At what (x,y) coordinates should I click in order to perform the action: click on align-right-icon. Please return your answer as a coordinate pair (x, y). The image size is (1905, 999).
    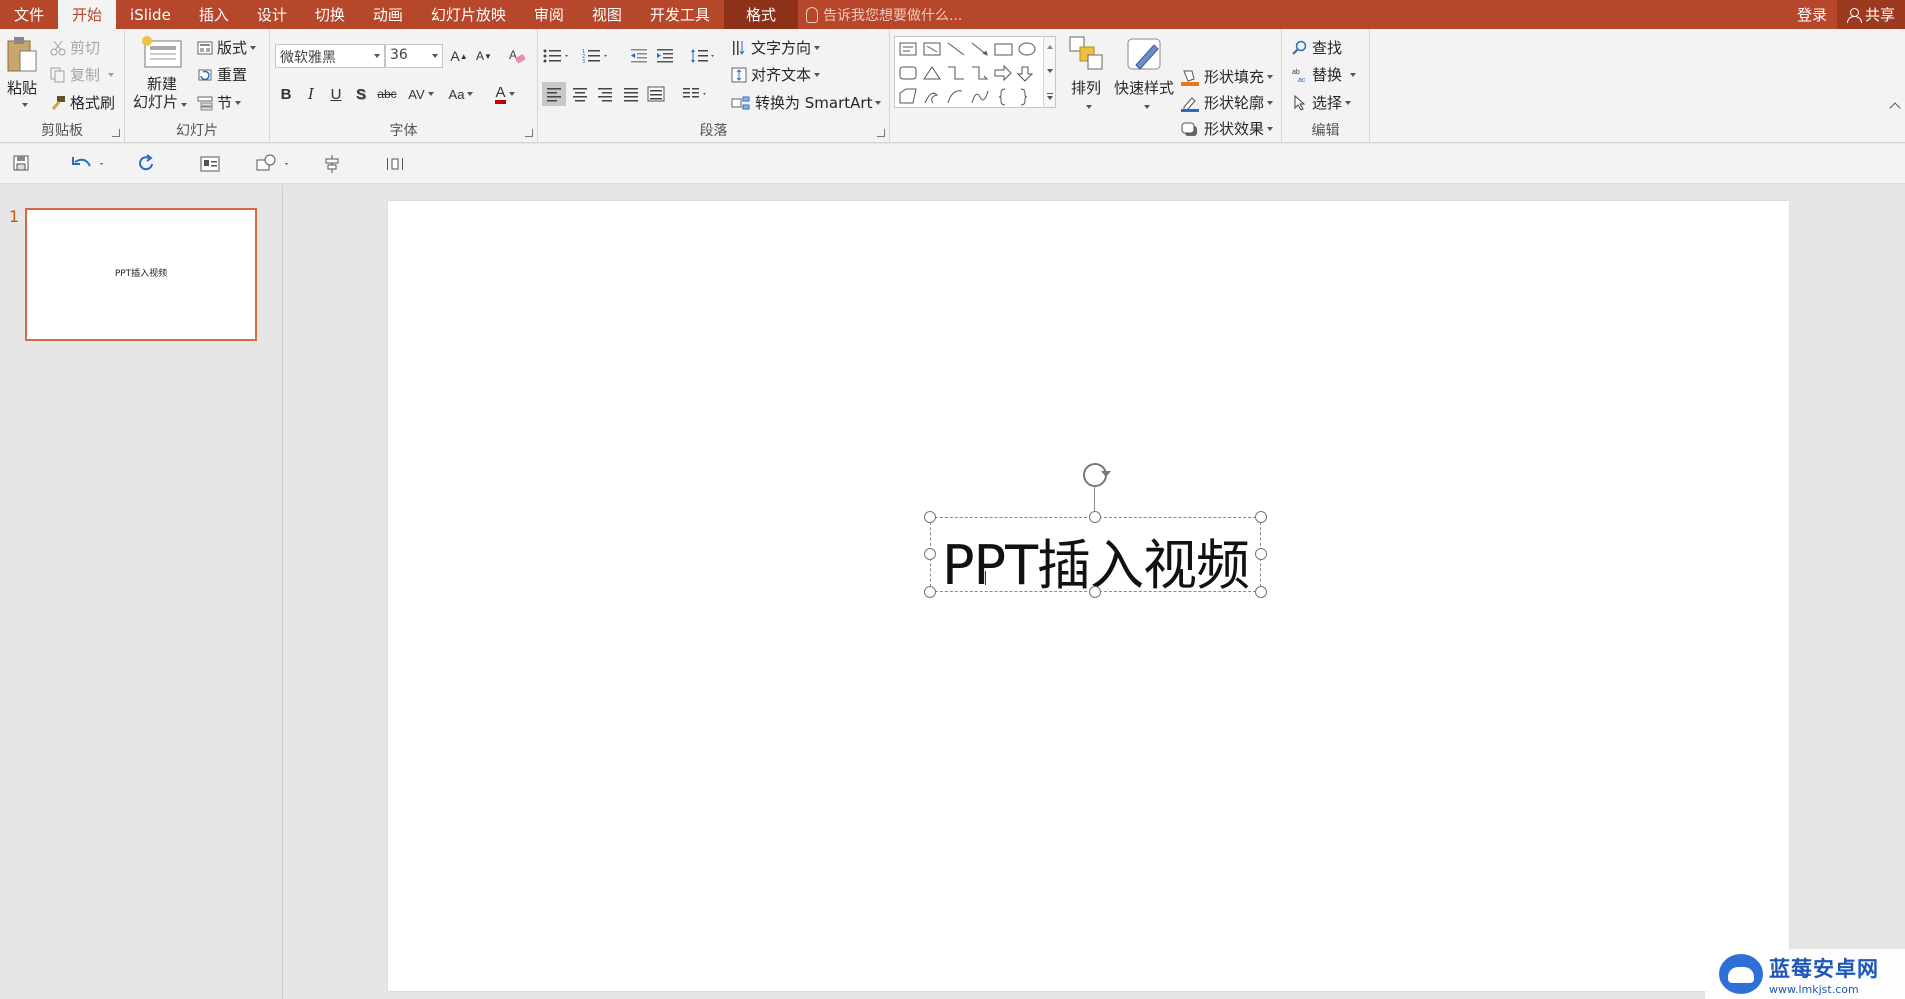
    Looking at the image, I should click on (605, 95).